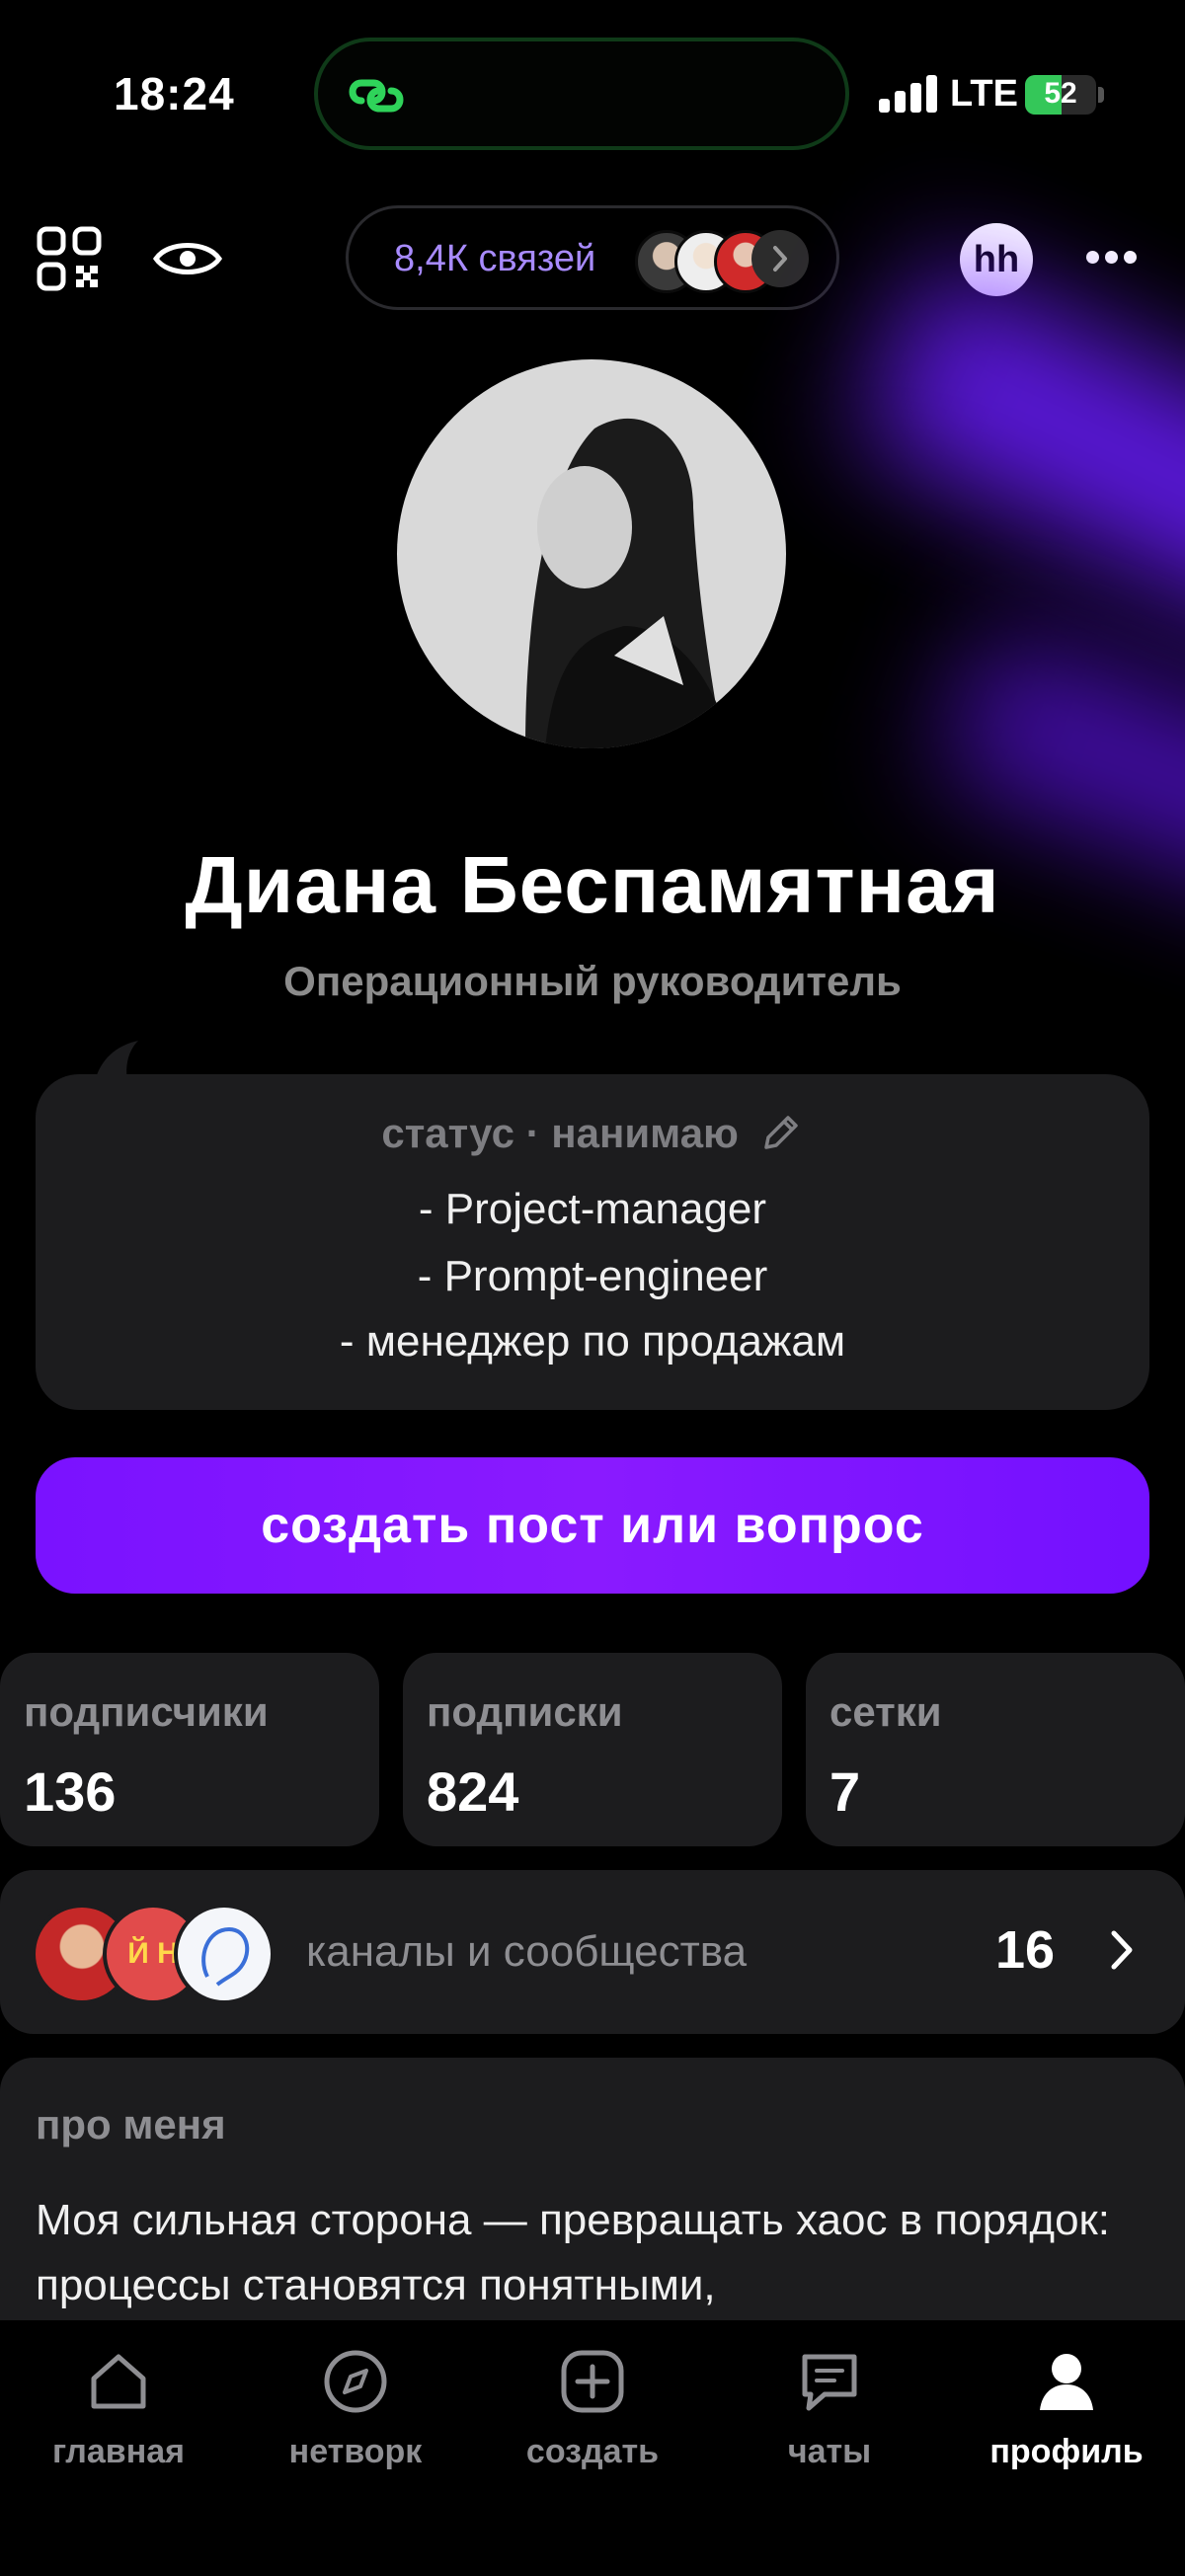 The height and width of the screenshot is (2576, 1185). What do you see at coordinates (1066, 2451) in the screenshot?
I see `tab-profile-label: профиль` at bounding box center [1066, 2451].